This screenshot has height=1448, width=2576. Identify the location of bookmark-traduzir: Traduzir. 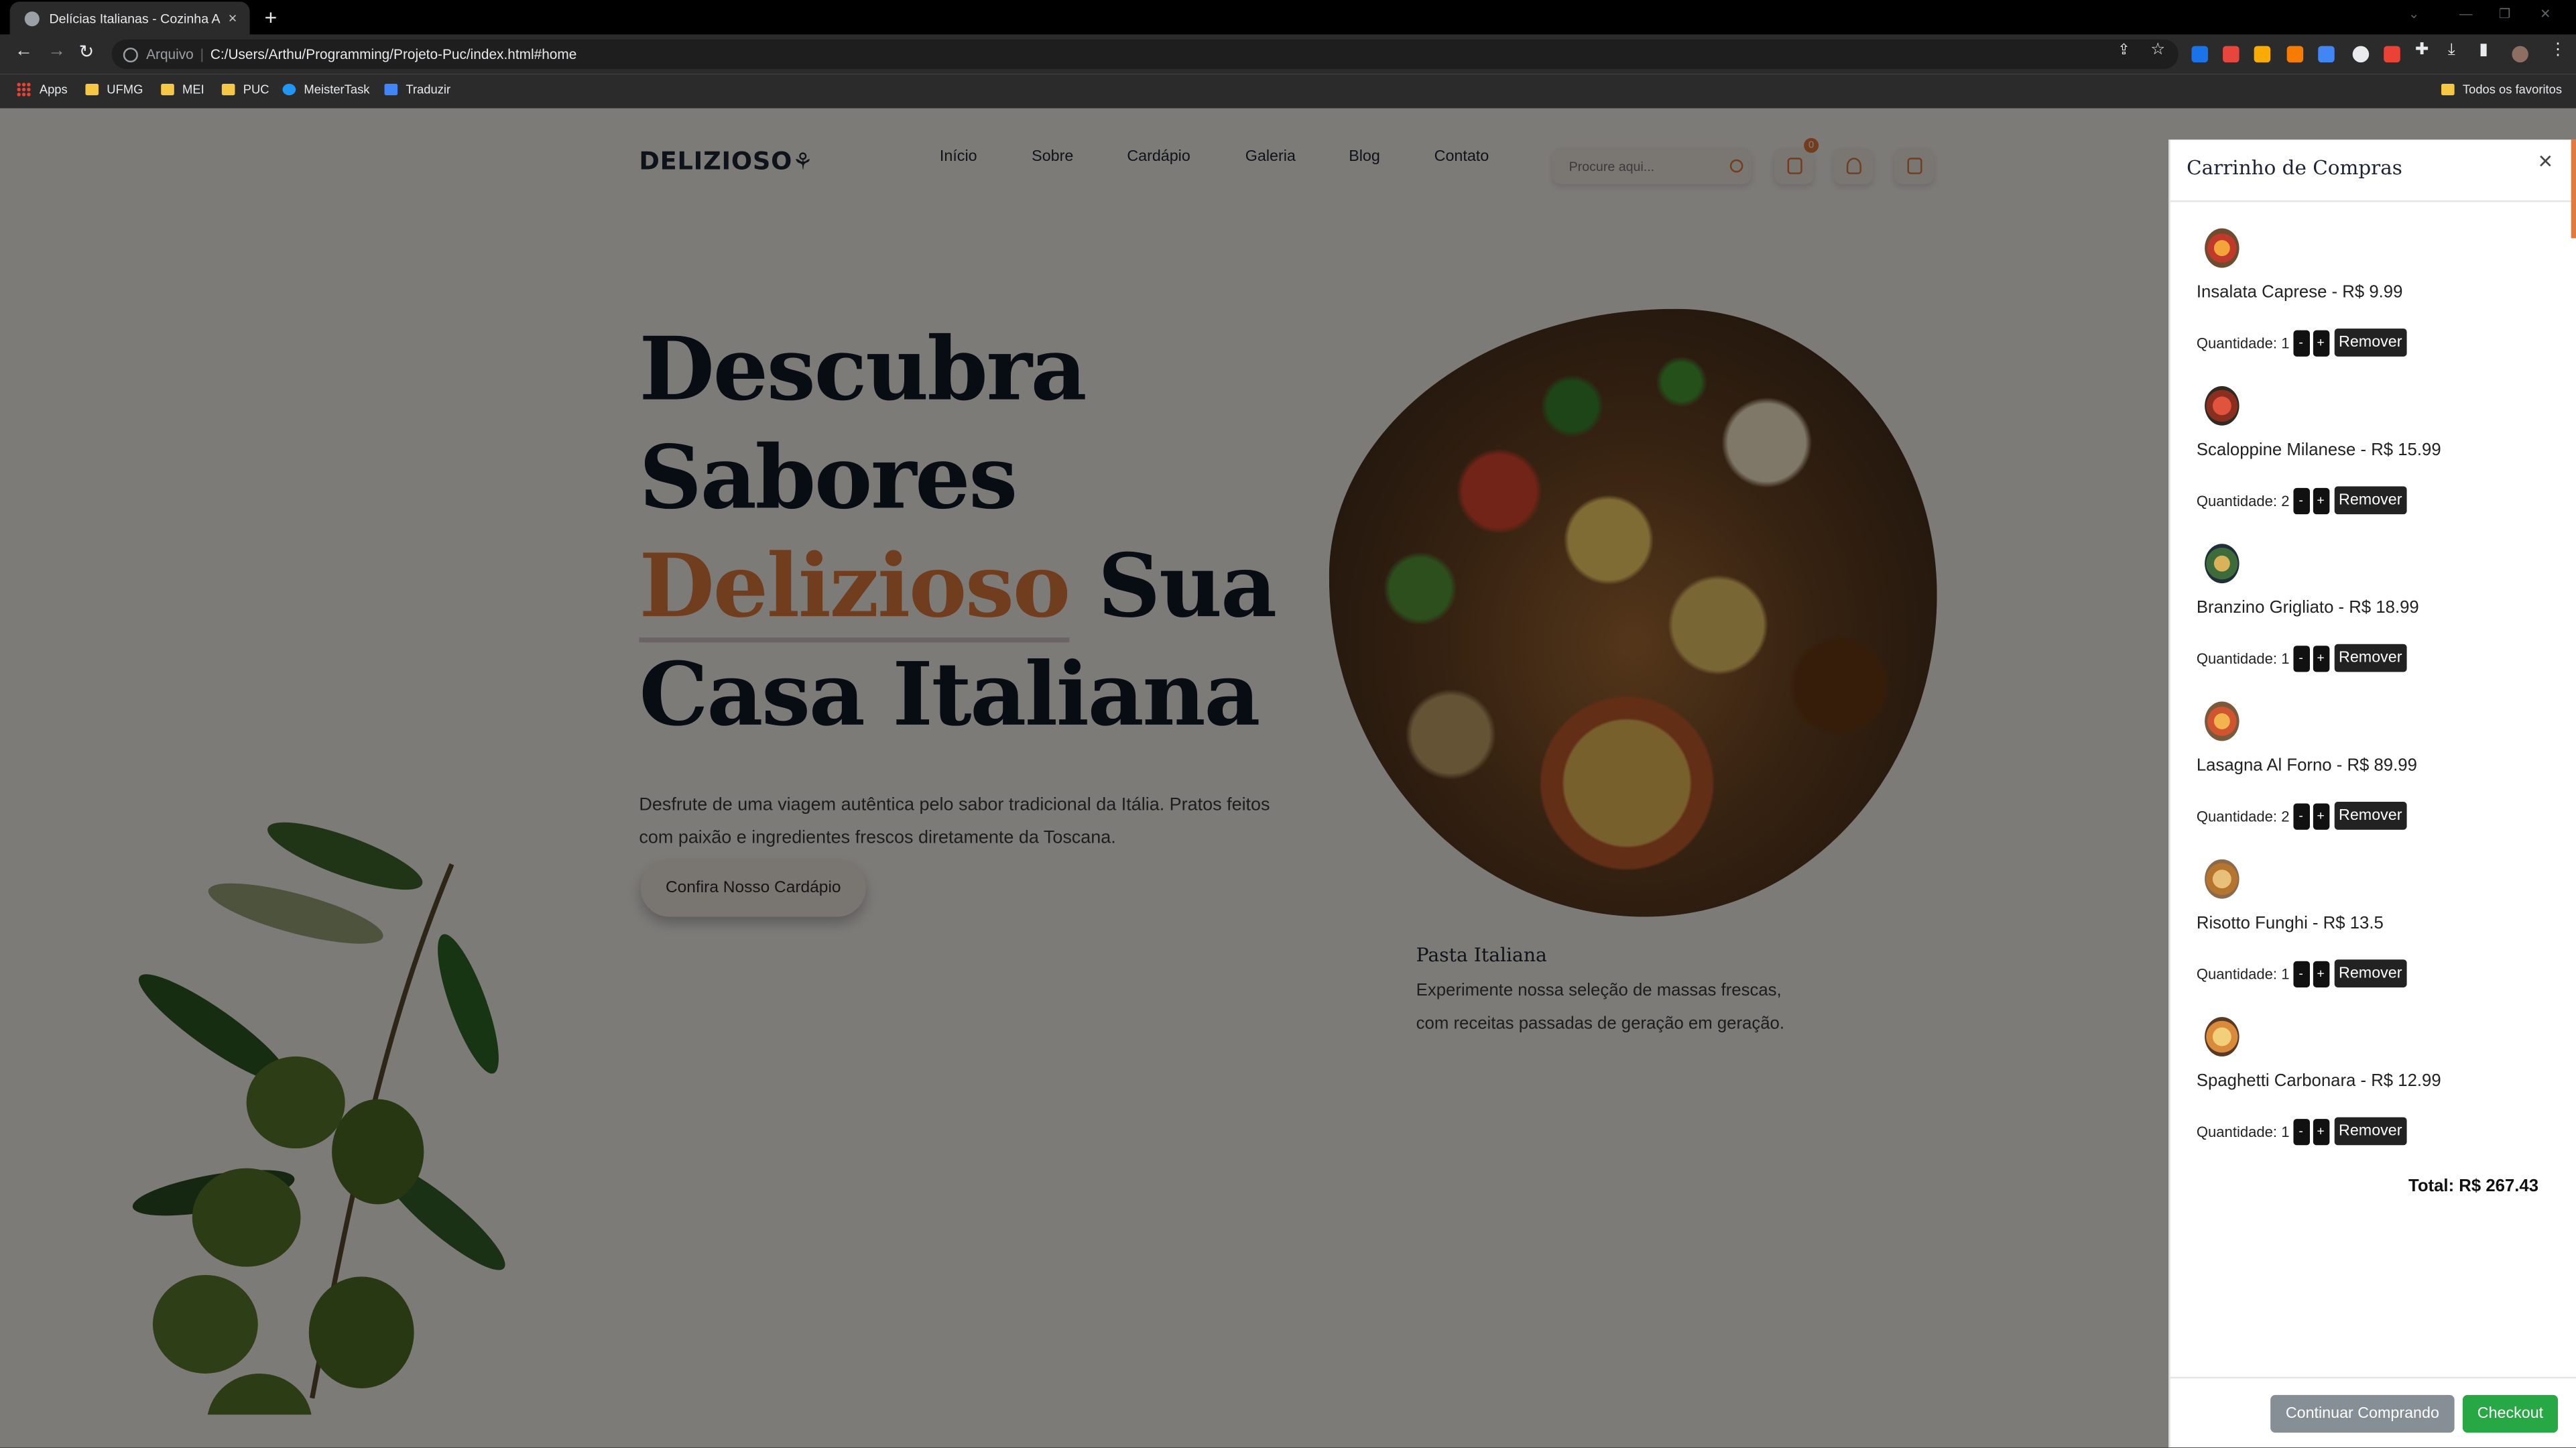
(418, 89).